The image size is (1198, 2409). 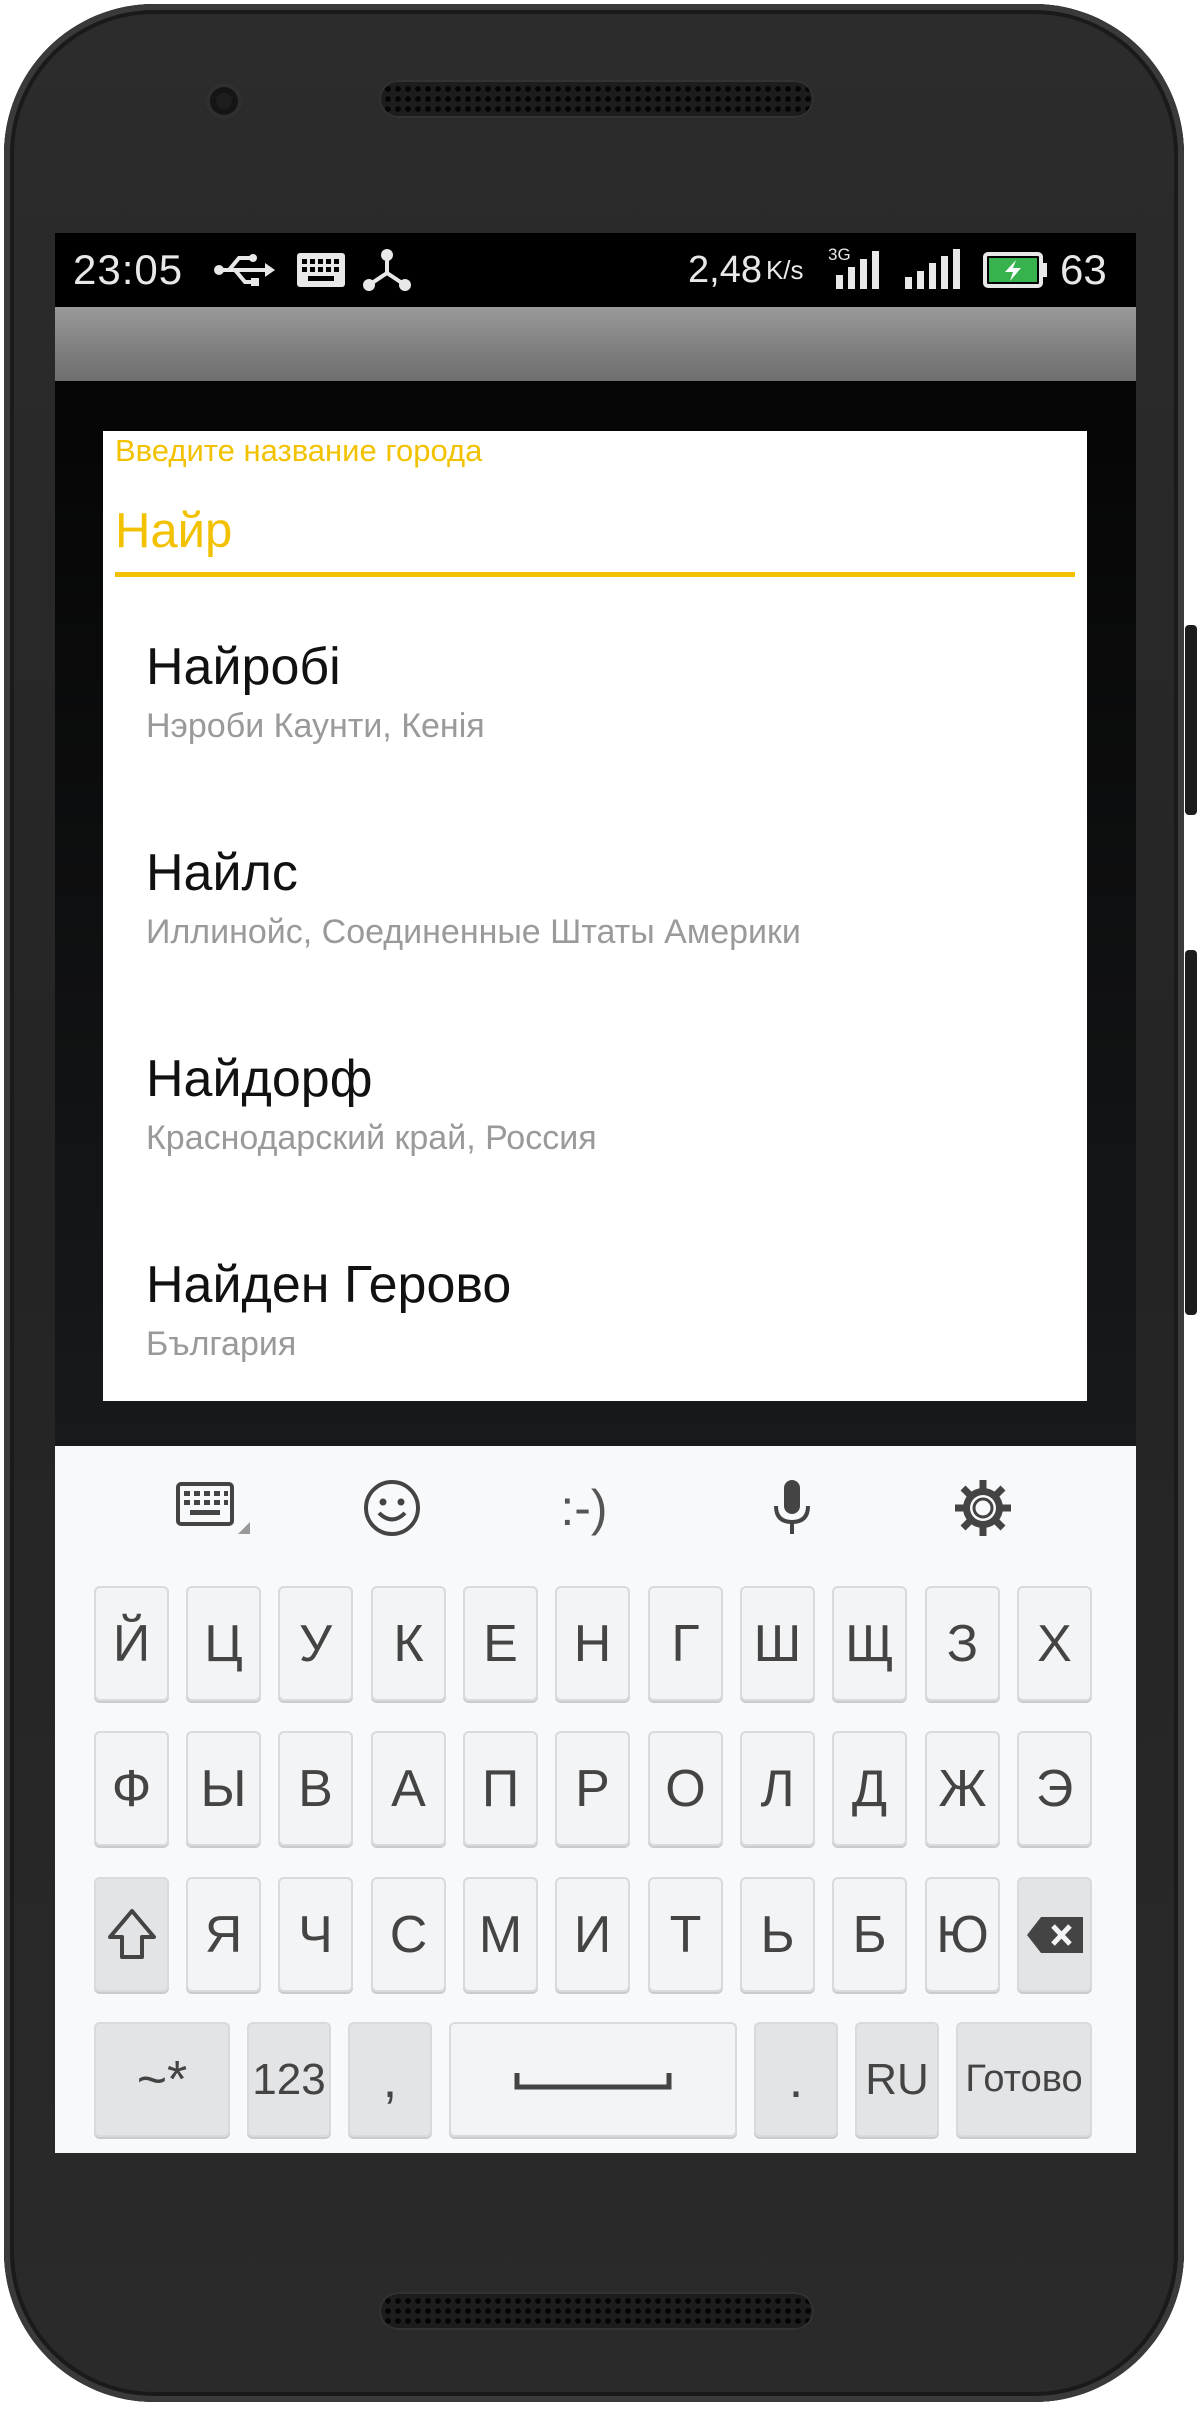 I want to click on key: Щ, so click(x=869, y=1643).